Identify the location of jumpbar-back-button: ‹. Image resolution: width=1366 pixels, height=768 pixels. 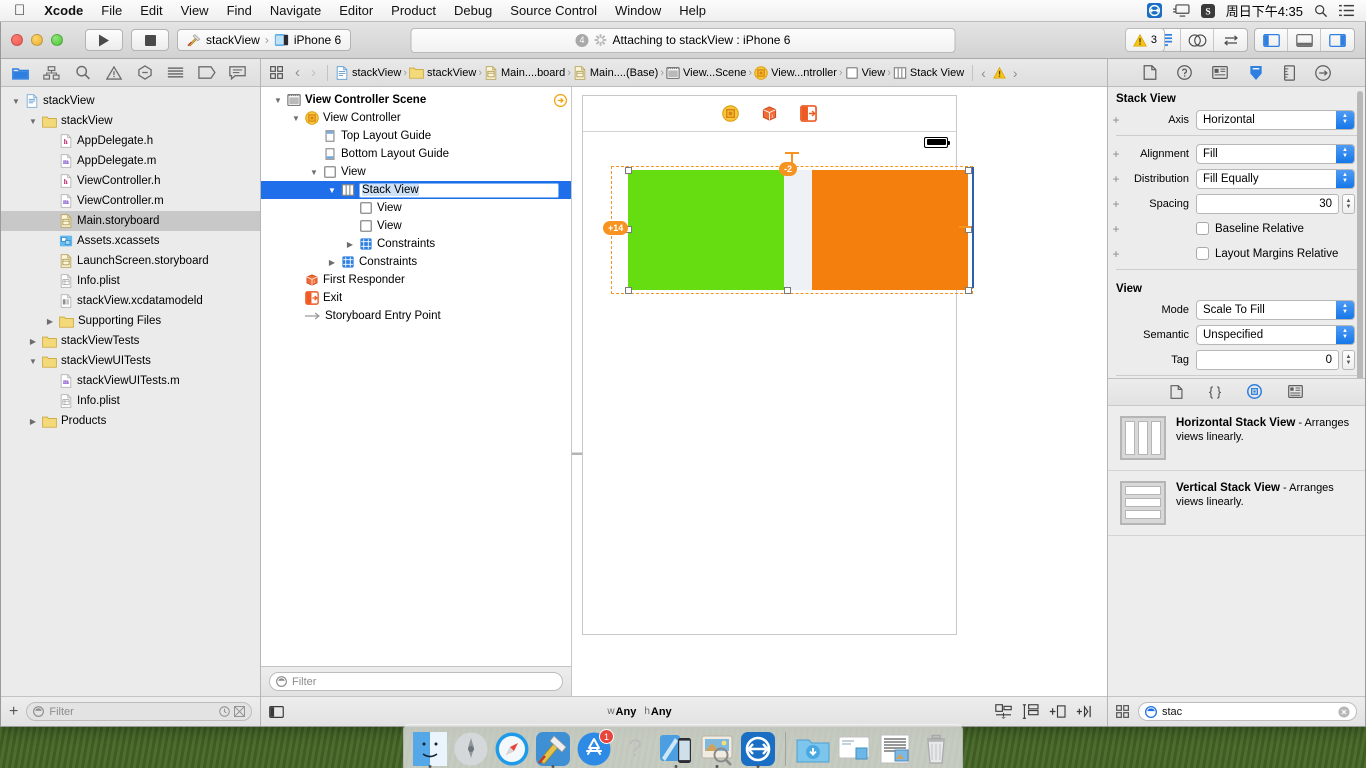
(297, 72).